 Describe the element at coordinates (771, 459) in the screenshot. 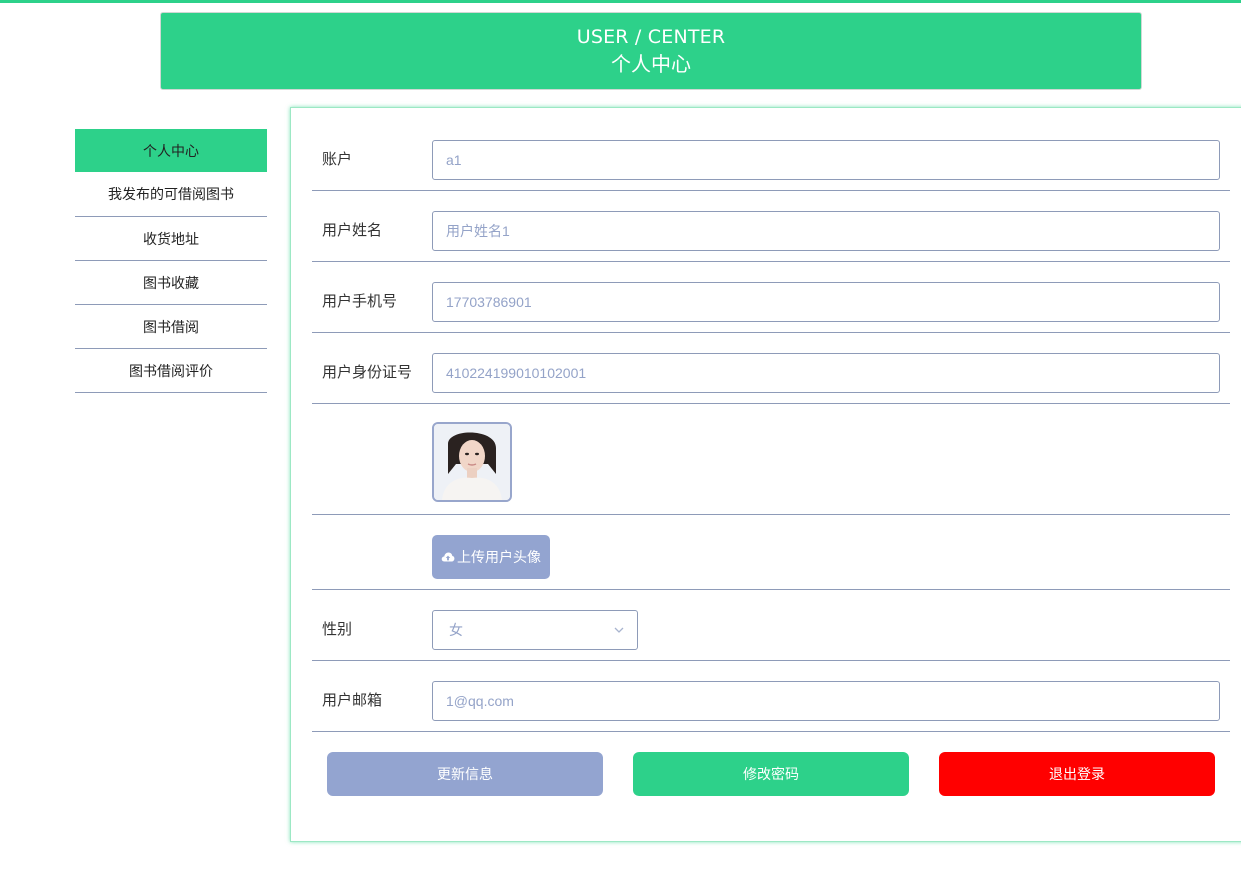

I see `form-row-avatar` at that location.